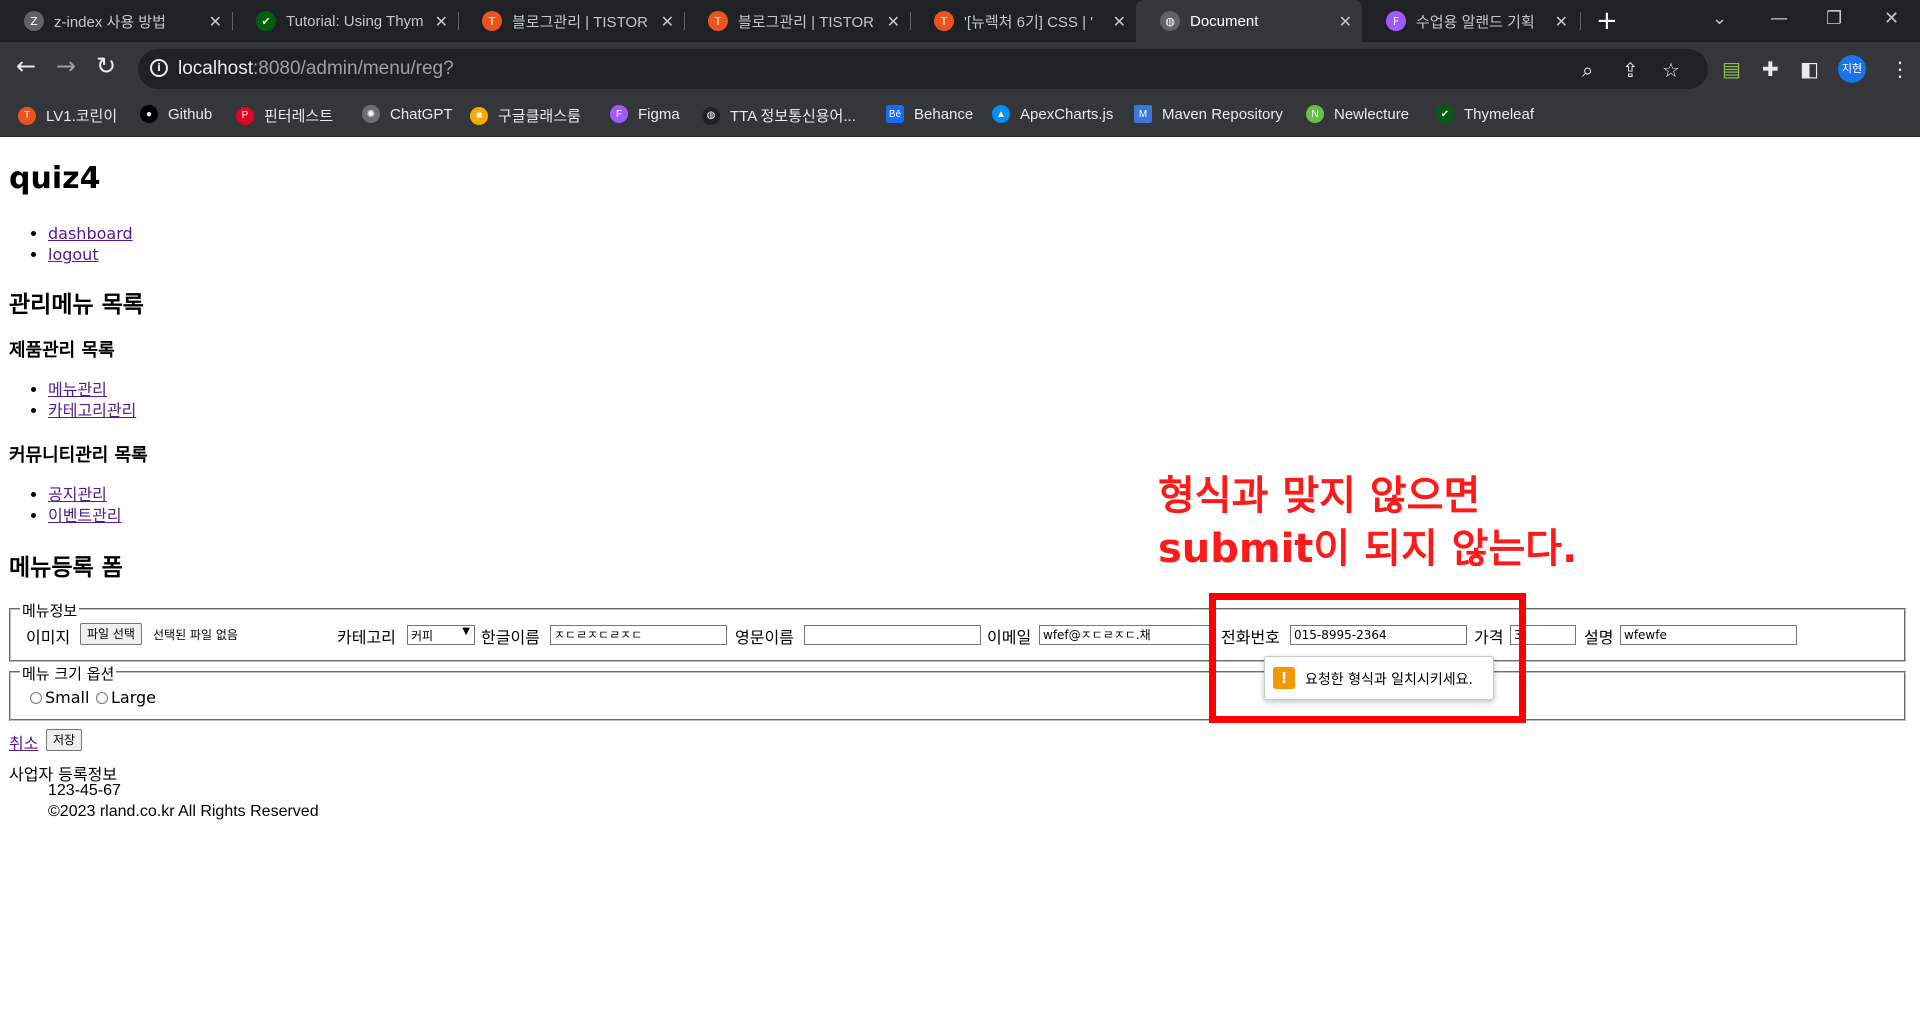 This screenshot has height=1020, width=1920. What do you see at coordinates (26, 66) in the screenshot?
I see `back-arrow-icon: ←` at bounding box center [26, 66].